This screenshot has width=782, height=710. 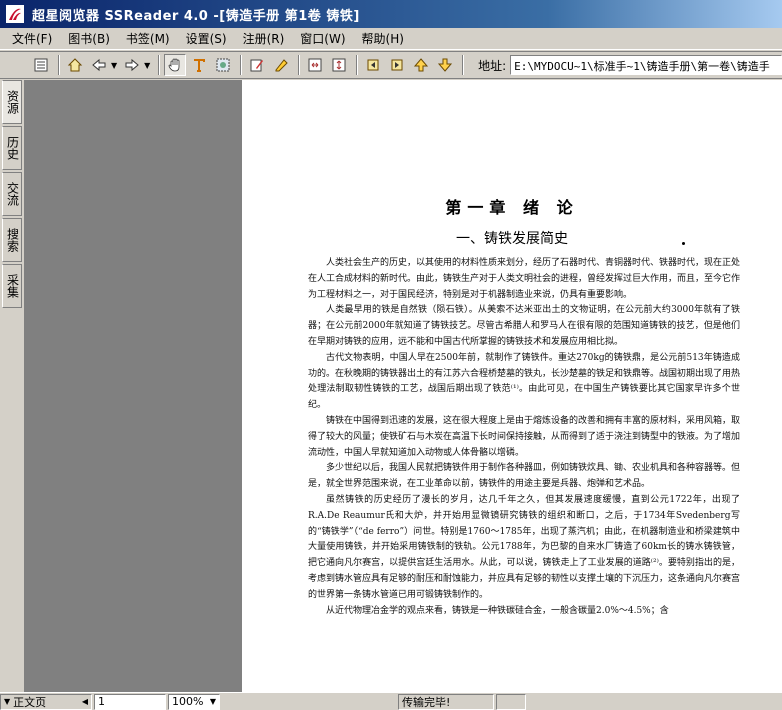 What do you see at coordinates (196, 16) in the screenshot?
I see `window-title: 超星阅览器 SSReader 4.0 -[铸造手册 第1卷 铸铁]` at bounding box center [196, 16].